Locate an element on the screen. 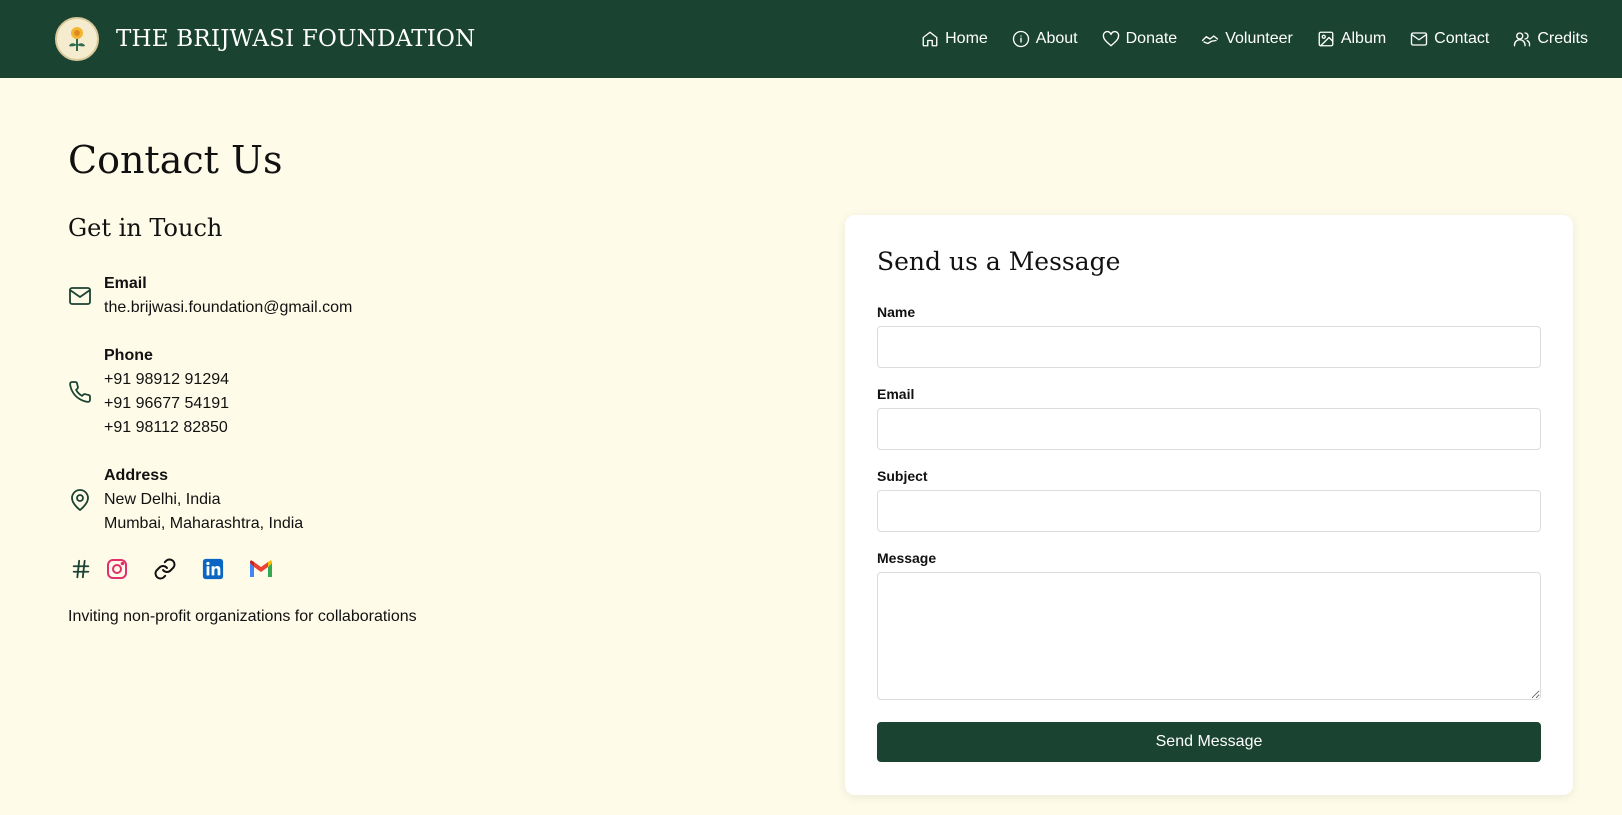 The height and width of the screenshot is (815, 1622). nav-about: About is located at coordinates (1045, 39).